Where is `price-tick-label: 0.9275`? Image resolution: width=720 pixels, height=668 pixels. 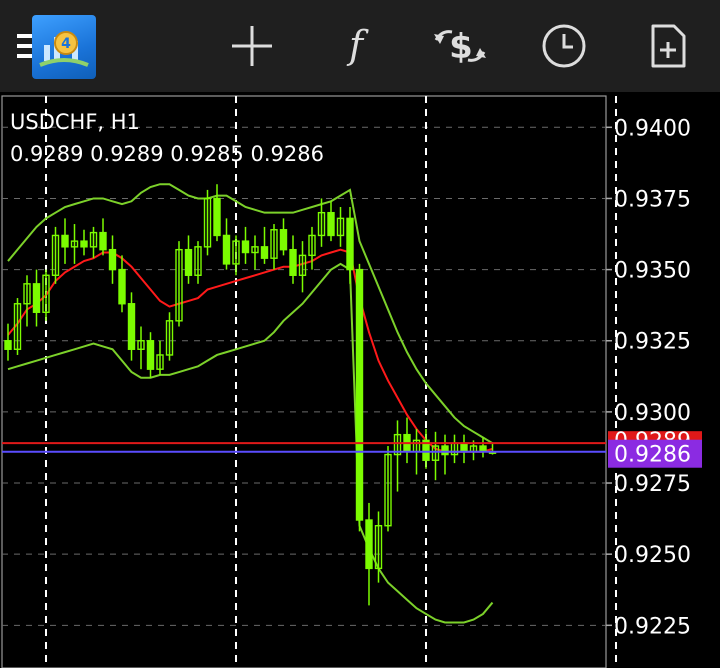 price-tick-label: 0.9275 is located at coordinates (652, 484).